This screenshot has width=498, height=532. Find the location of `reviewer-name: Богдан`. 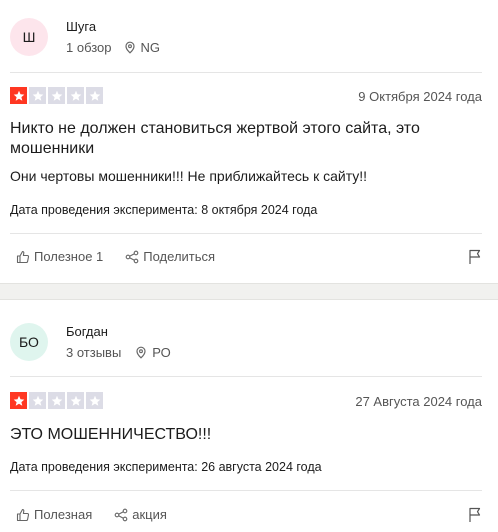

reviewer-name: Богдан is located at coordinates (118, 332).